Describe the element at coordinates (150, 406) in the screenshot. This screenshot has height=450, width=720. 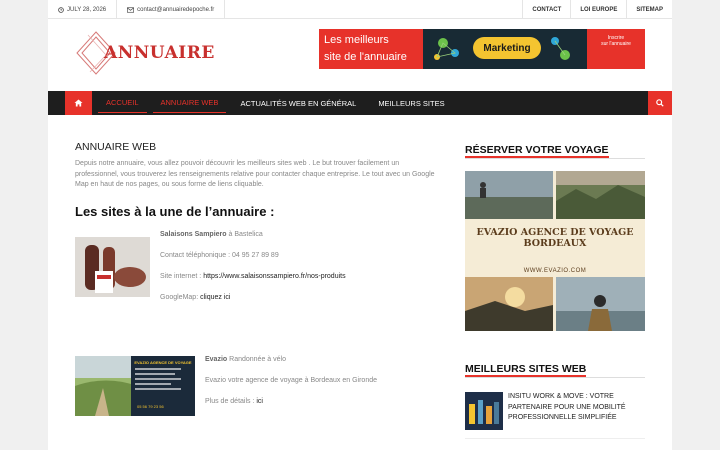
I see `evazio-image-phone: 05 56 79 23 56` at that location.